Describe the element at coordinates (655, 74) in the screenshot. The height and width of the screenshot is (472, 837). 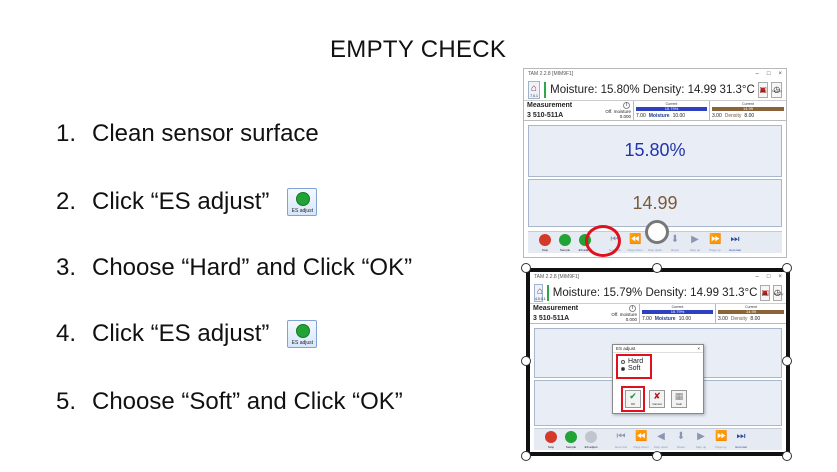
I see `title-bar: TAM 2.2.8 [MIM9F1] – □ ×` at that location.